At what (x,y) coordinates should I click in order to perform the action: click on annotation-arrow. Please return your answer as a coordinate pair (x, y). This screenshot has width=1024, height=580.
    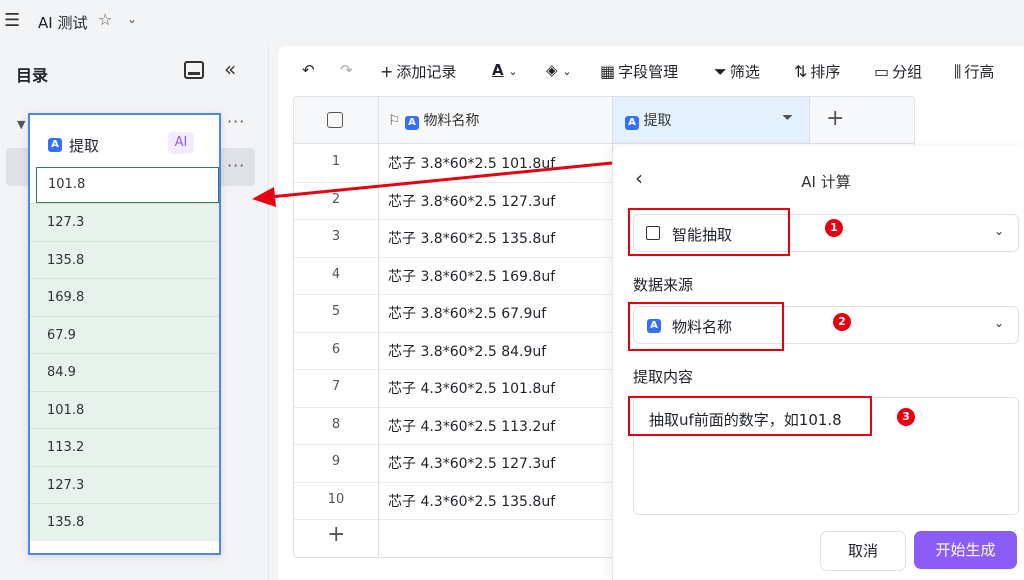
    Looking at the image, I should click on (432, 184).